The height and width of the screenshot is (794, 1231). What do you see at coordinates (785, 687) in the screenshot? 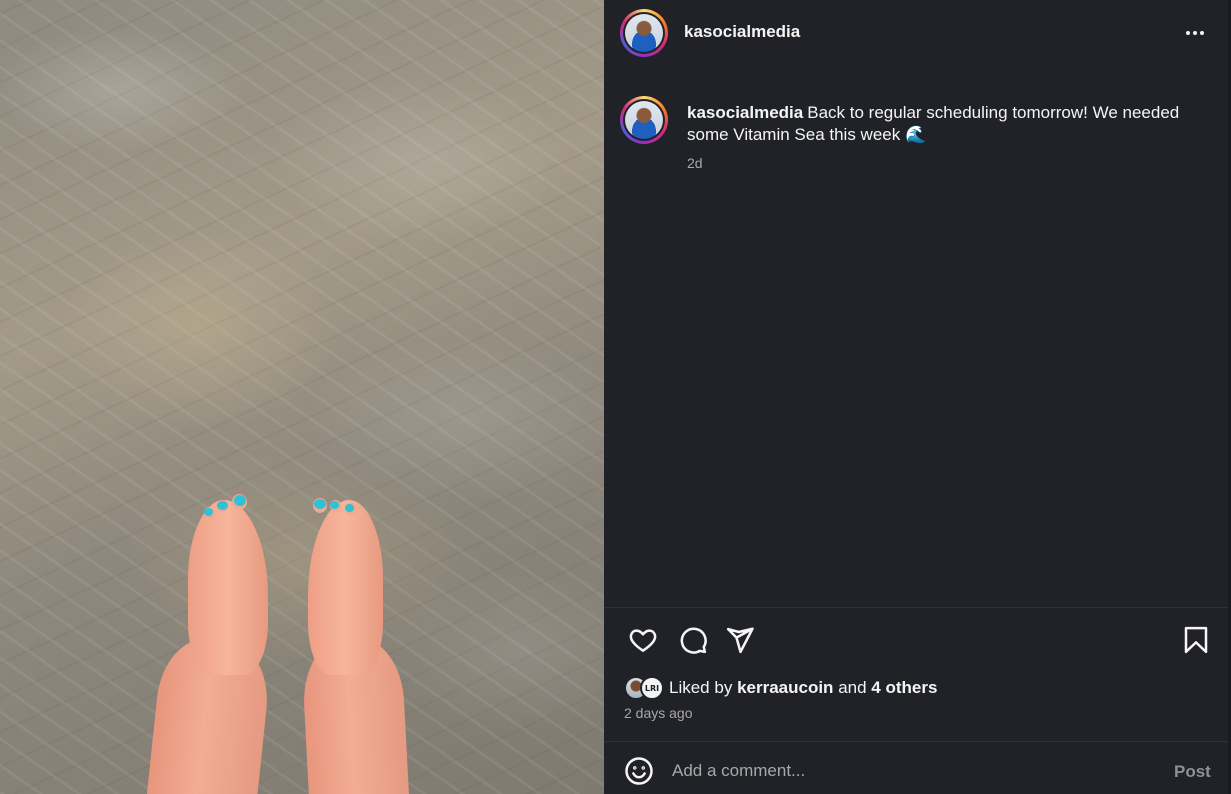
I see `liker-username: kerraaucoin` at bounding box center [785, 687].